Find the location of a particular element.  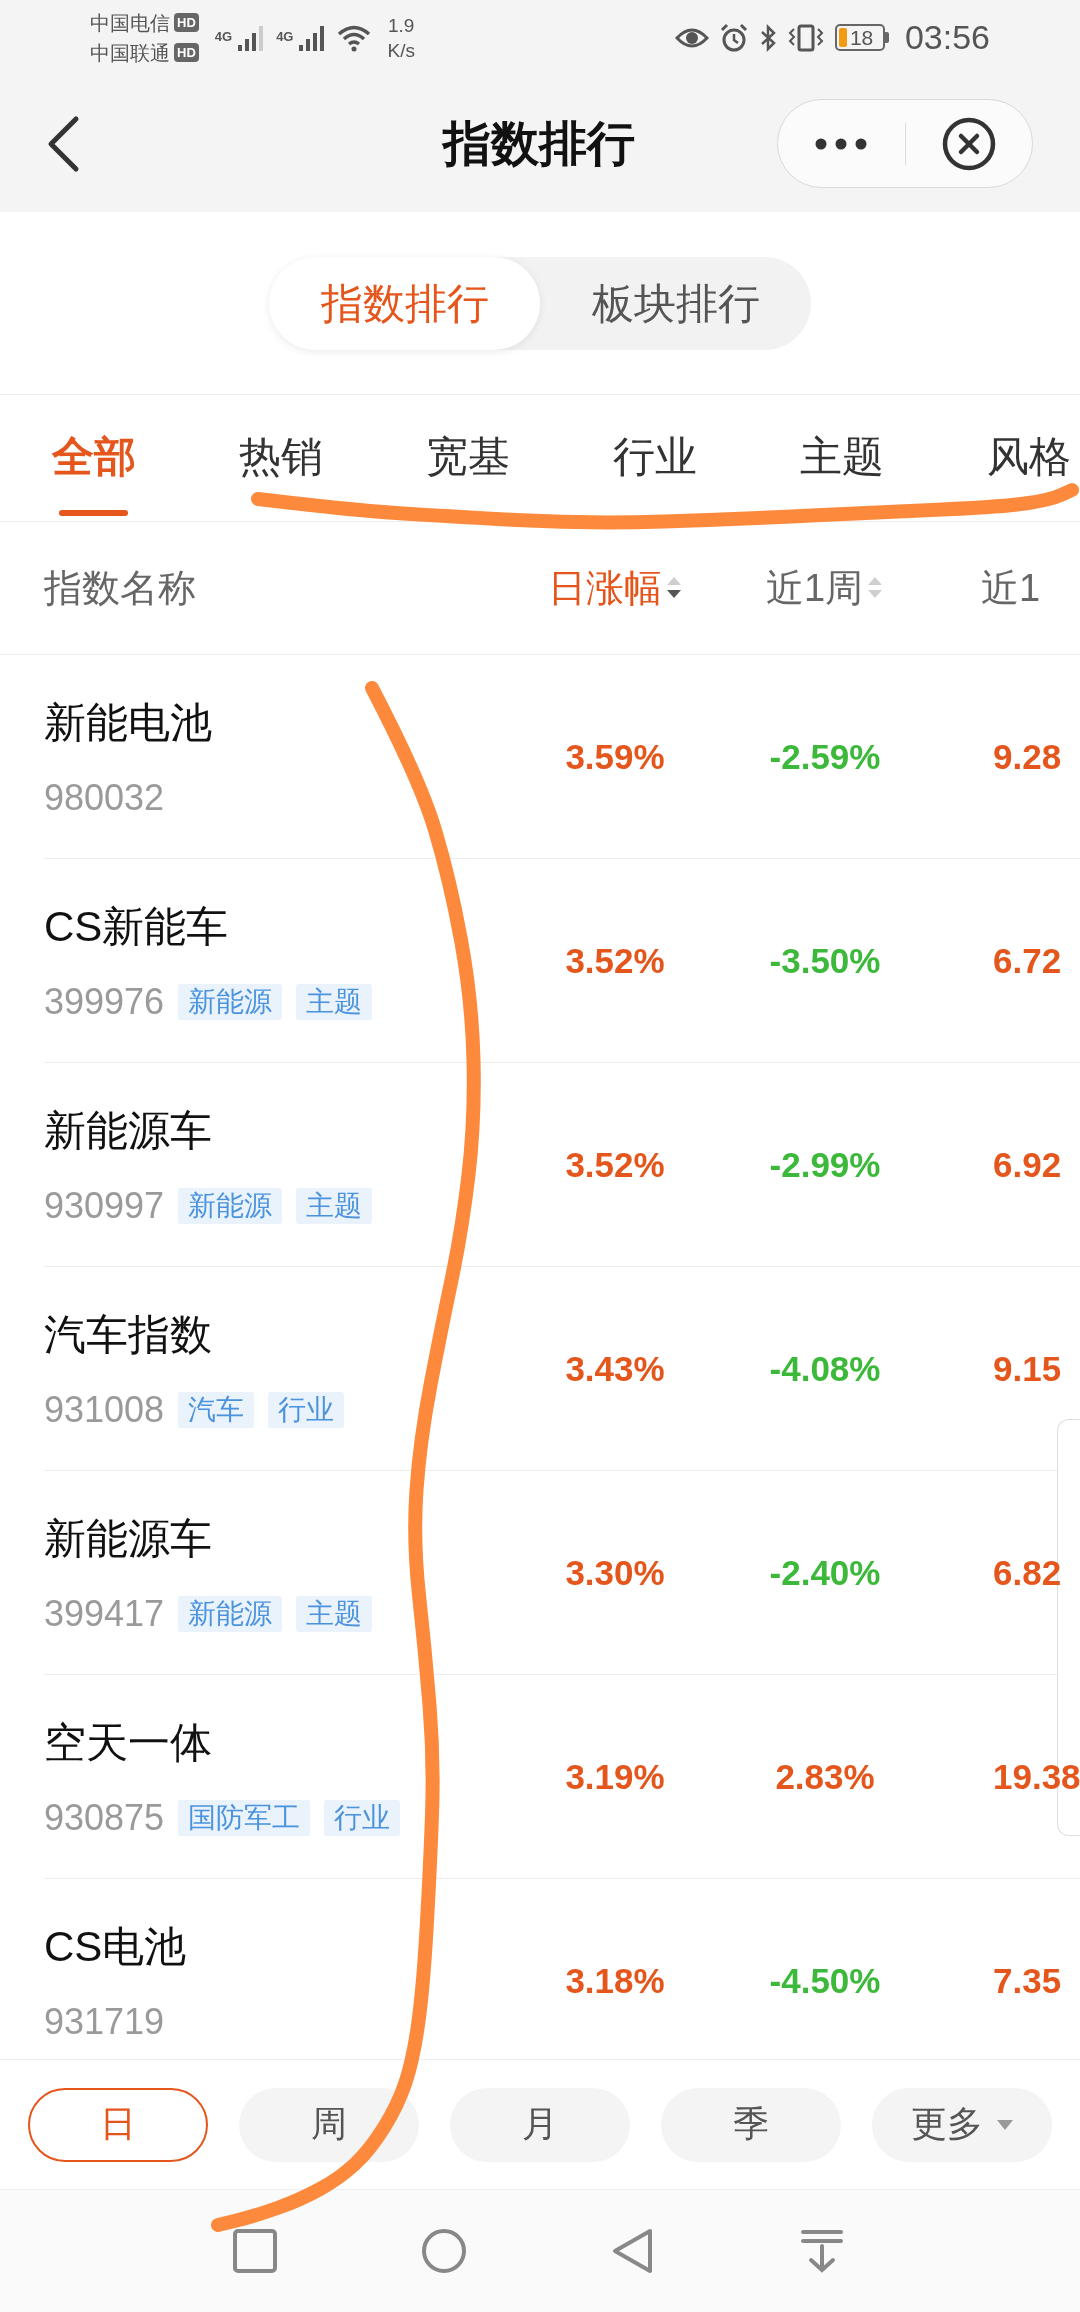

index-name: CS新能车 is located at coordinates (277, 927).